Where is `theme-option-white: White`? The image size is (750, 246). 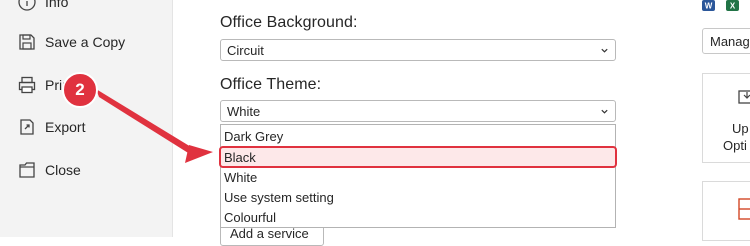 theme-option-white: White is located at coordinates (418, 177).